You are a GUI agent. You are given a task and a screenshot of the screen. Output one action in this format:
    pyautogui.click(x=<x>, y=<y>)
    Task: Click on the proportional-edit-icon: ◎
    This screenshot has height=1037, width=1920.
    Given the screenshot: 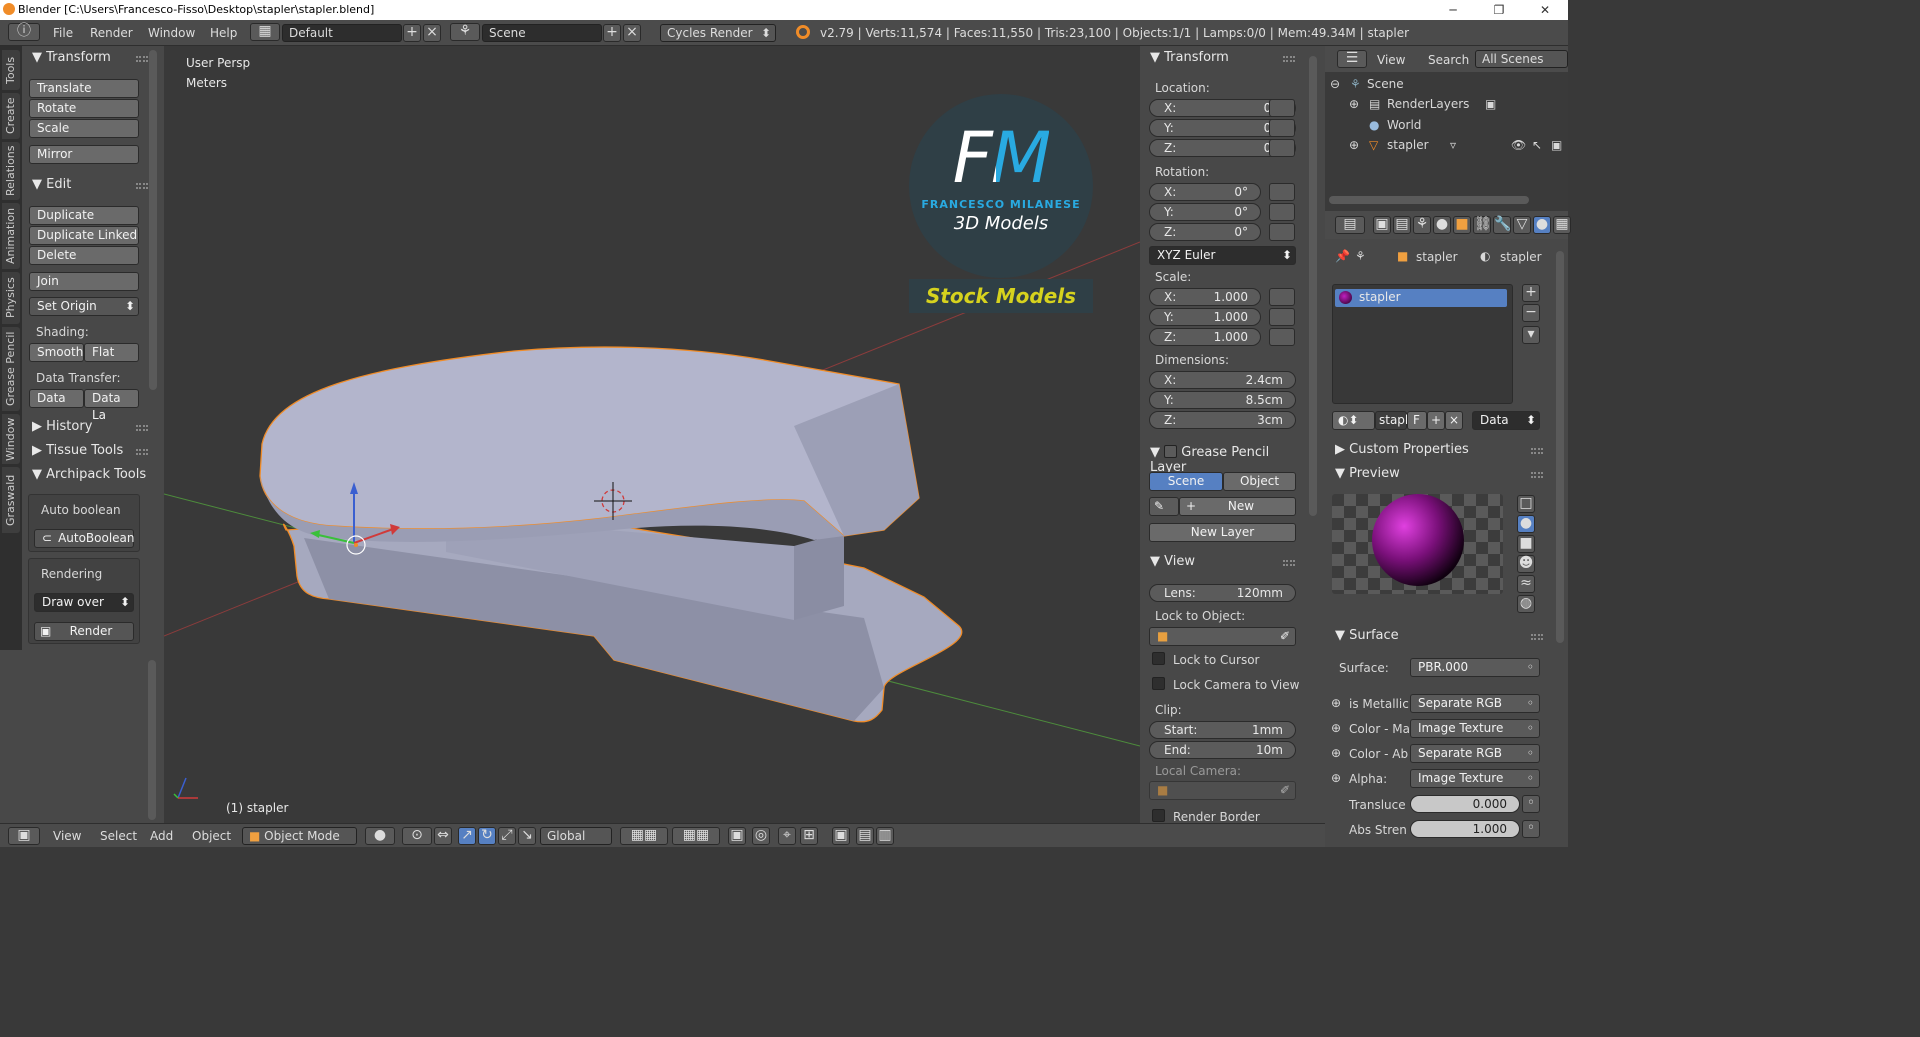 What is the action you would take?
    pyautogui.click(x=761, y=836)
    